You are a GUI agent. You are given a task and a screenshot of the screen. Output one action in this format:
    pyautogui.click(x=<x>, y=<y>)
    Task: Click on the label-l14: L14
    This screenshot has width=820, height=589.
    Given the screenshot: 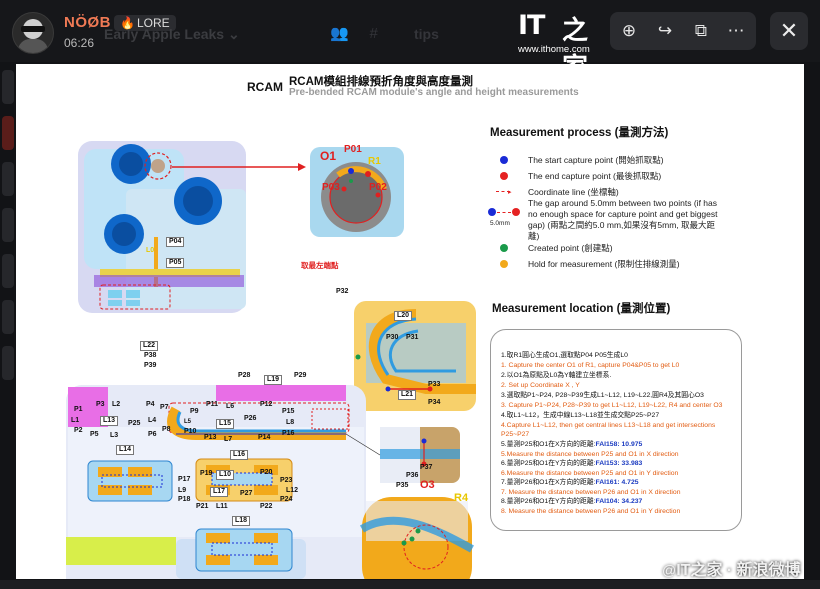 What is the action you would take?
    pyautogui.click(x=125, y=450)
    